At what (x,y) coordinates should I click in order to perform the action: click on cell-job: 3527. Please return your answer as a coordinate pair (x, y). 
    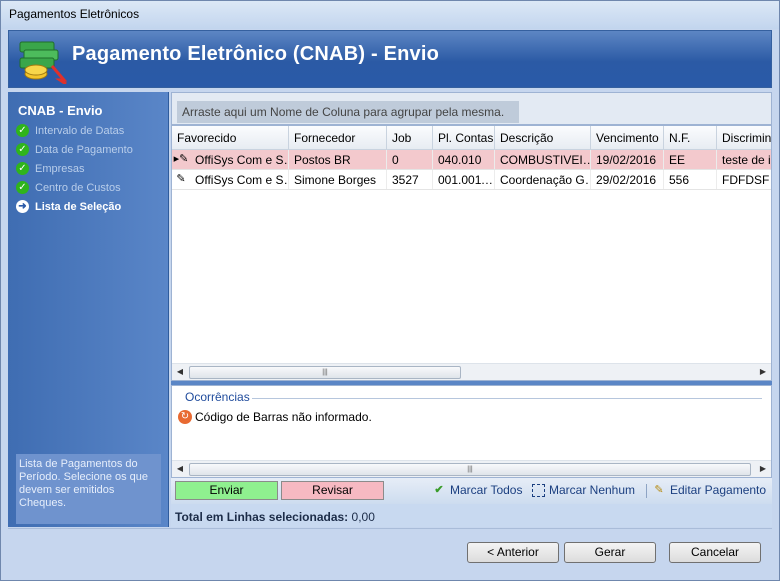
    Looking at the image, I should click on (410, 179).